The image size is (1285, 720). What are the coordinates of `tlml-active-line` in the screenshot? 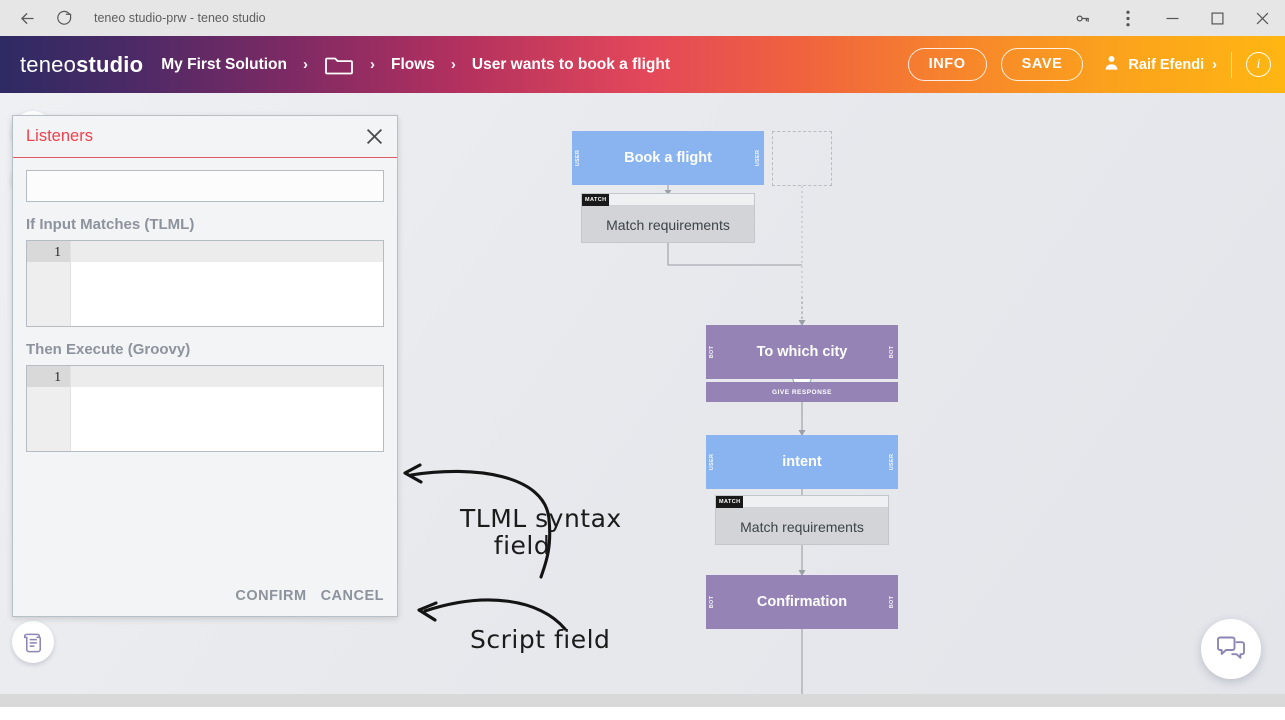 It's located at (227, 251).